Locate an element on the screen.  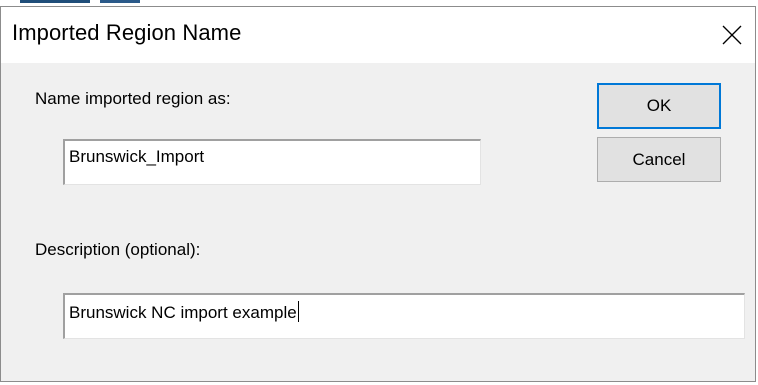
dialog-title: Imported Region Name is located at coordinates (127, 32).